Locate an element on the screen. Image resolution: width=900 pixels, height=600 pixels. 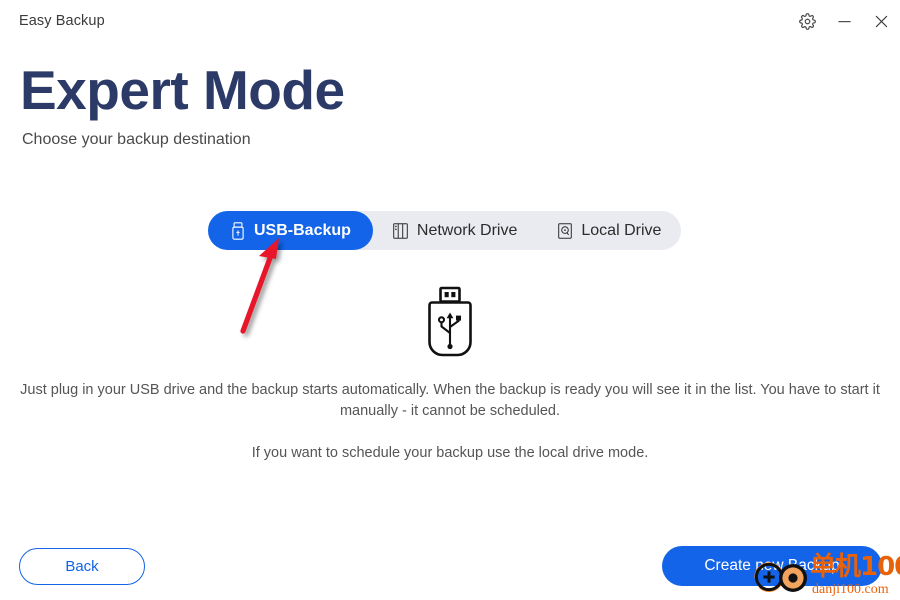
tab-label-usb-backup: USB-Backup is located at coordinates (302, 230).